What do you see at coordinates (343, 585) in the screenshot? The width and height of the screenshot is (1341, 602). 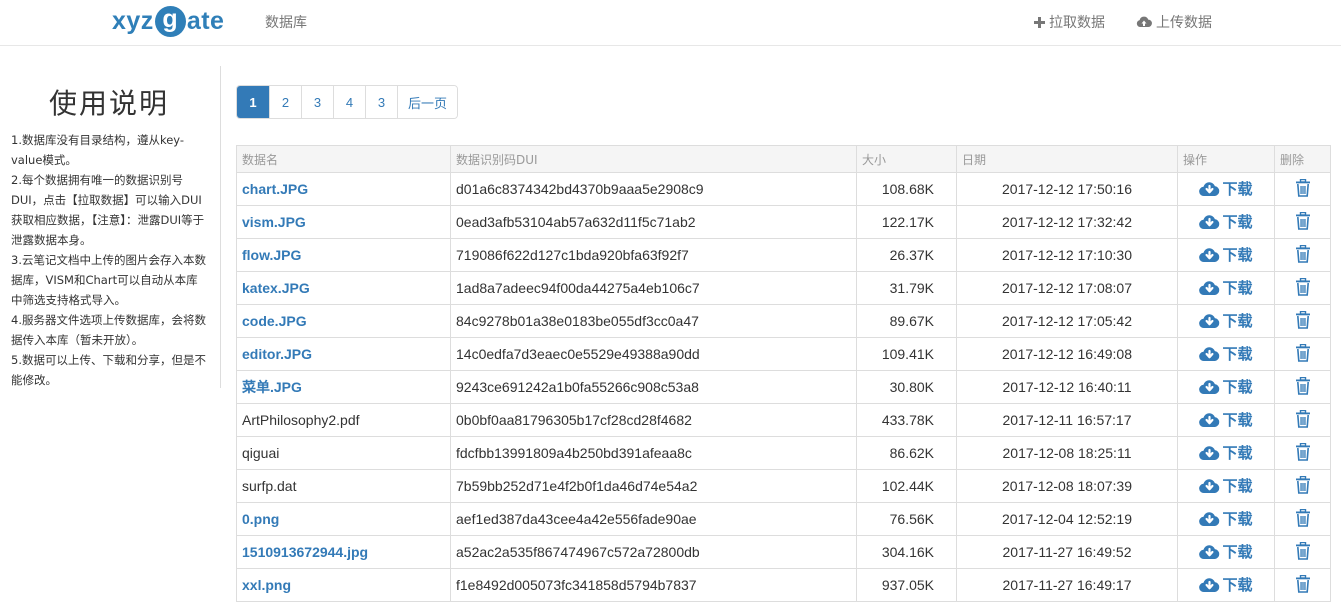 I see `file-name-cell: xxl.png` at bounding box center [343, 585].